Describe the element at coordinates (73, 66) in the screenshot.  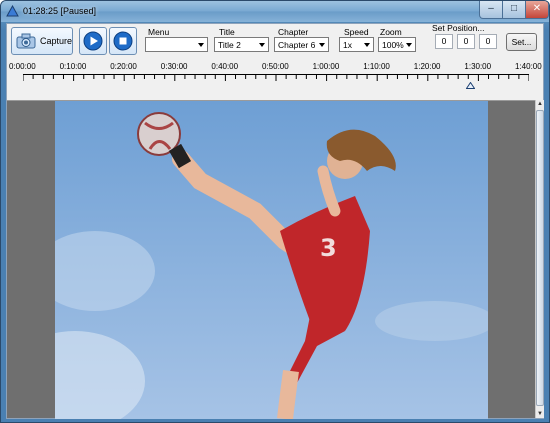
I see `timeline-label: 0:10:00` at that location.